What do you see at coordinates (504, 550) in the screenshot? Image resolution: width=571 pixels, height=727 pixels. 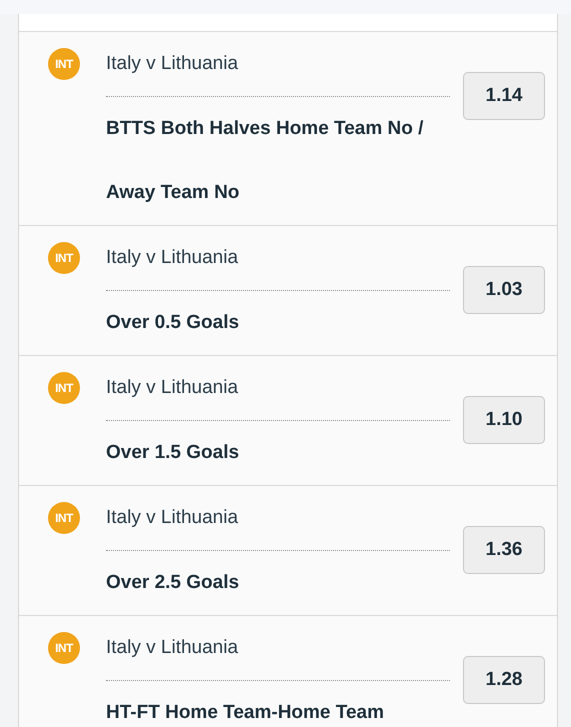 I see `odds-button: 1.36` at bounding box center [504, 550].